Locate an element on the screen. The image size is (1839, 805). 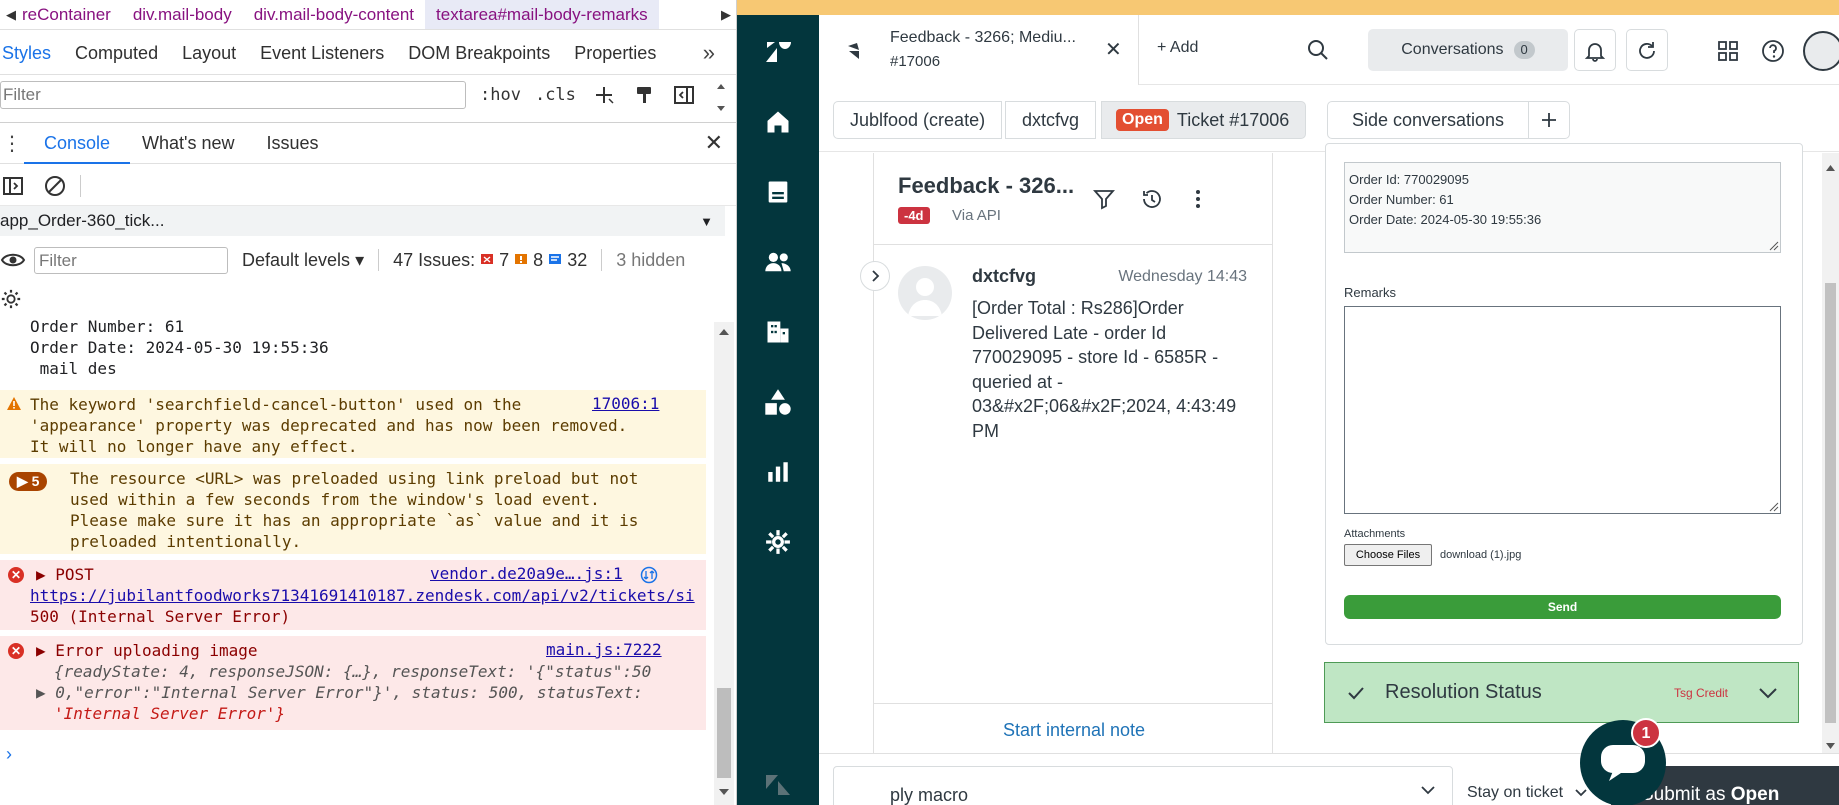
stay-on-ticket-label: Stay on ticket is located at coordinates (1515, 792).